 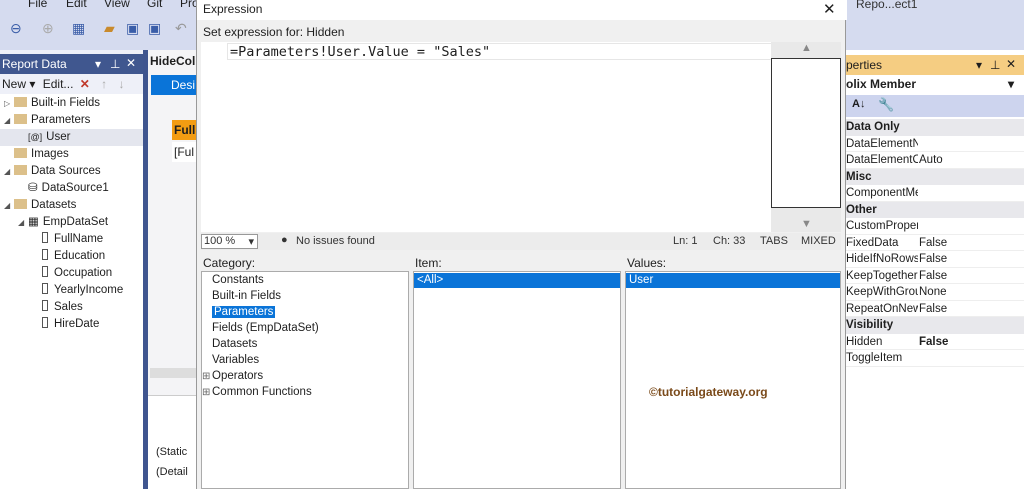 What do you see at coordinates (517, 280) in the screenshot?
I see `item-entry: <All>` at bounding box center [517, 280].